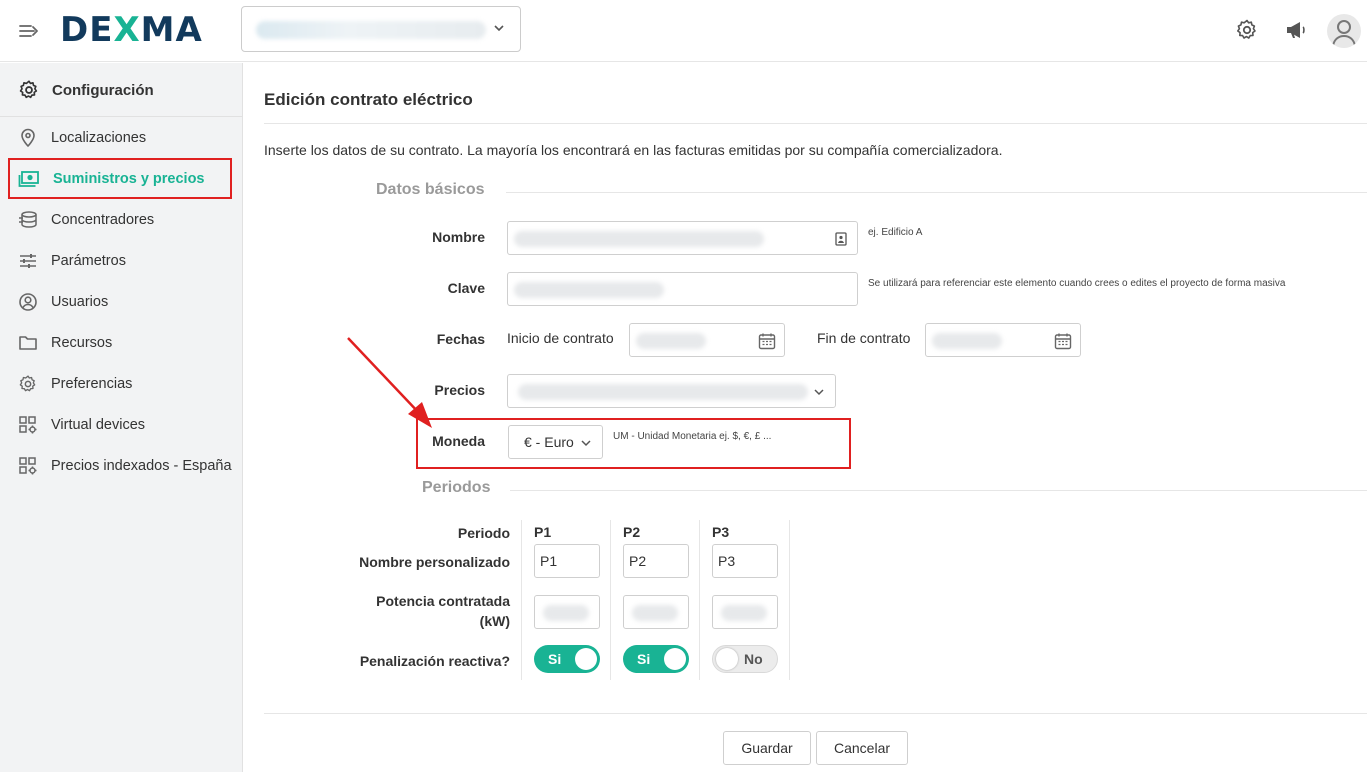  Describe the element at coordinates (434, 562) in the screenshot. I see `nombre-personalizado-label: Nombre personalizado` at that location.